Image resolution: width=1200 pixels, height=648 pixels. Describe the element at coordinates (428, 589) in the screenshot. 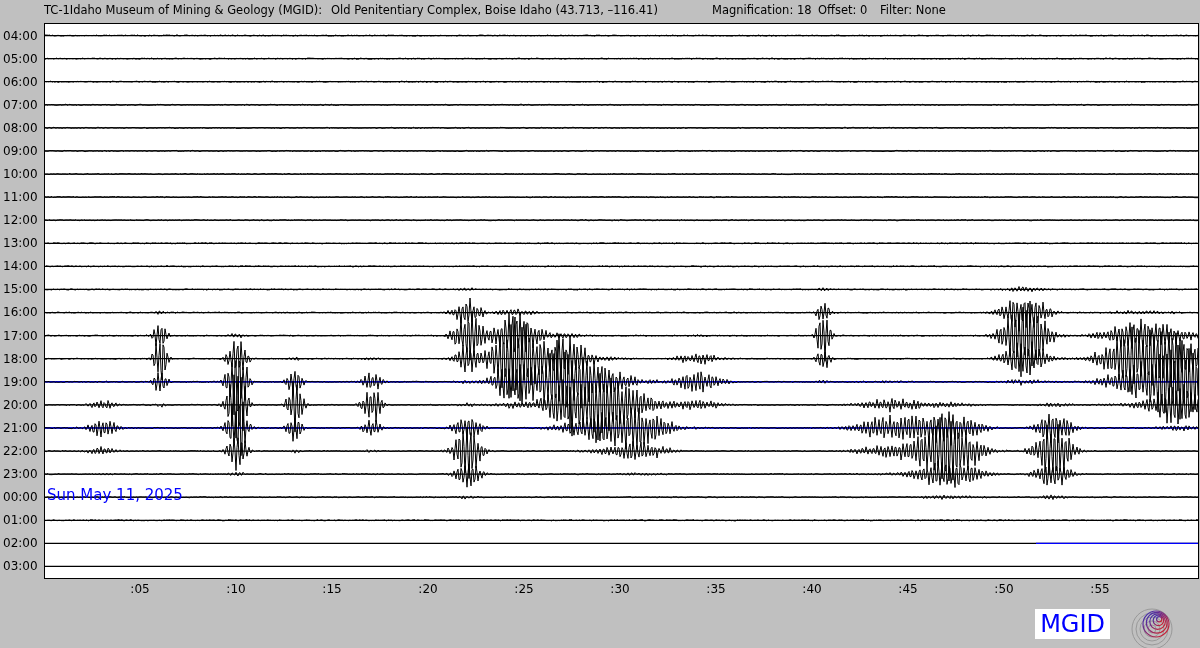

I see `minute-label: :20` at that location.